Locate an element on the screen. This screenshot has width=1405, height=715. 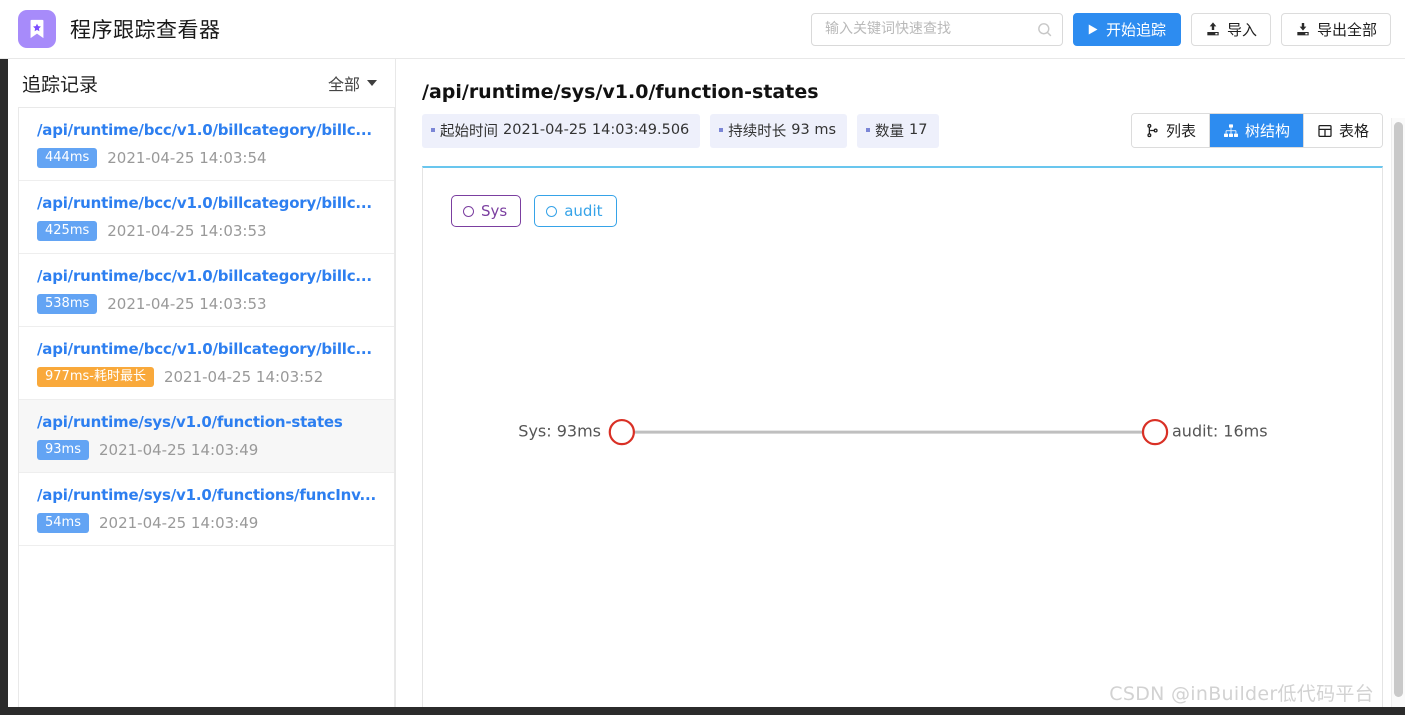
duration-badge: 54ms is located at coordinates (63, 523).